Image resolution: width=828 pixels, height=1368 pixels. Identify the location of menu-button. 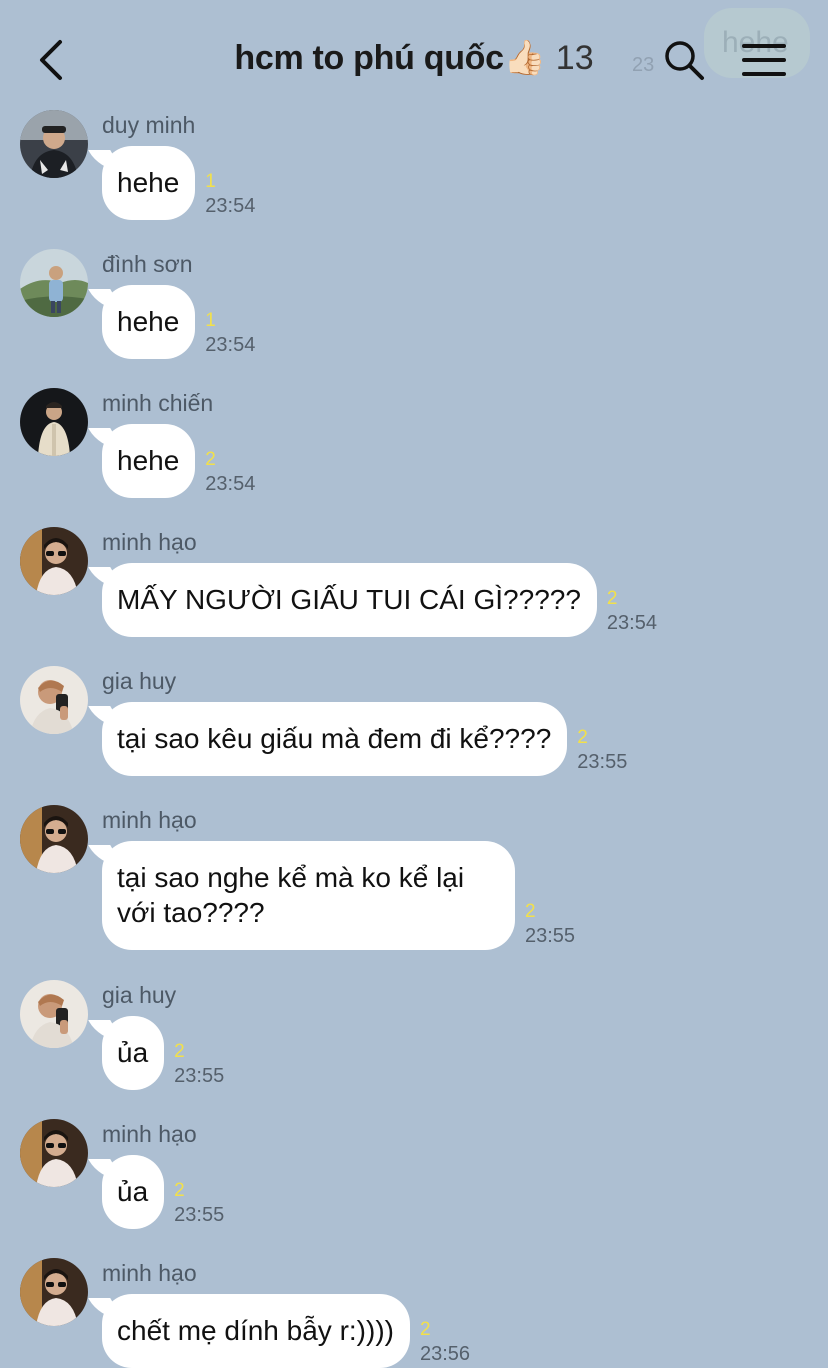
(764, 60).